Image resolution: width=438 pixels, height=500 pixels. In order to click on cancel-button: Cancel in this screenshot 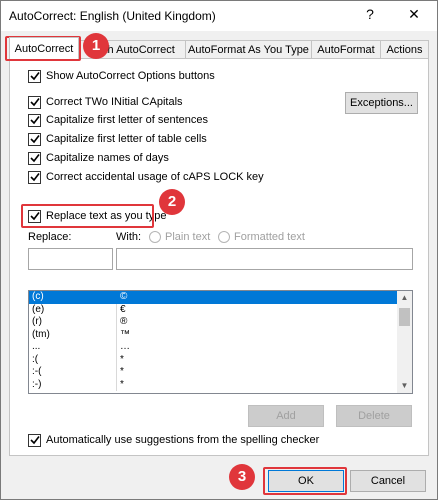, I will do `click(388, 481)`.